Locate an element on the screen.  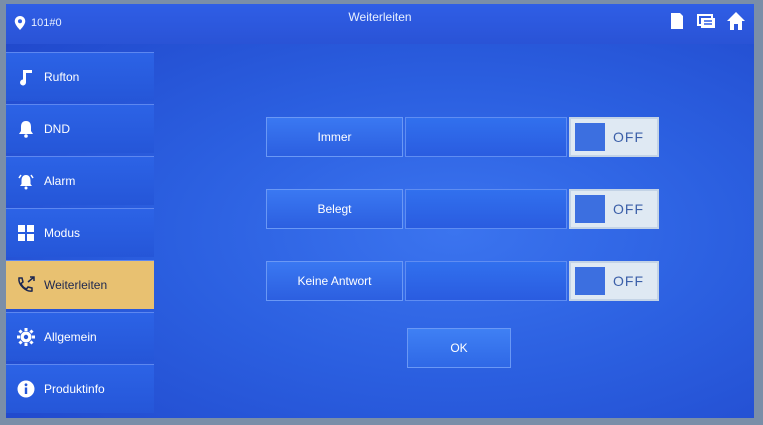
sidebar-item-alarm: Alarm is located at coordinates (80, 180).